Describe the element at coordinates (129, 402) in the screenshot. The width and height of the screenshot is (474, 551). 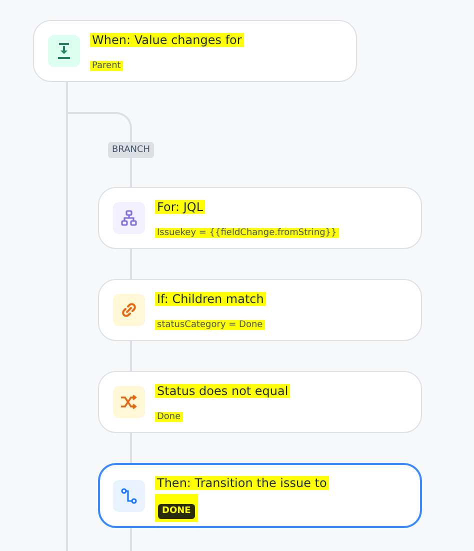
I see `shuffle-icon` at that location.